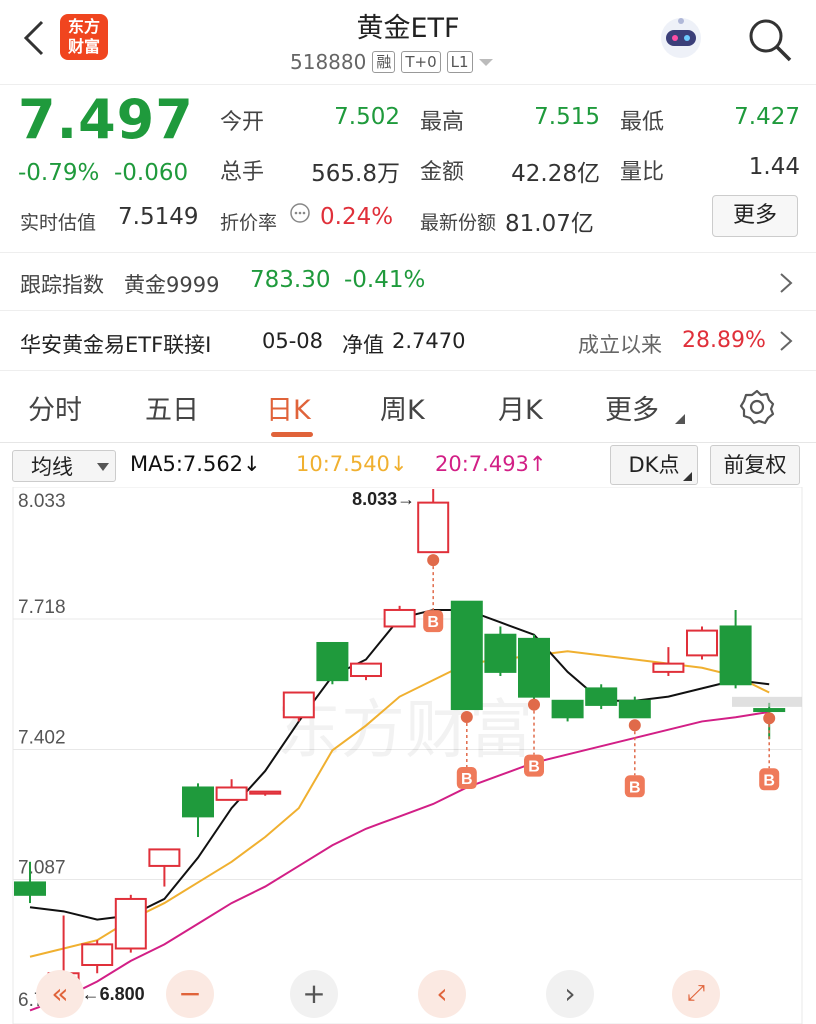 The height and width of the screenshot is (1024, 816). What do you see at coordinates (116, 345) in the screenshot?
I see `fund-name: 华安黄金易ETF联接I` at bounding box center [116, 345].